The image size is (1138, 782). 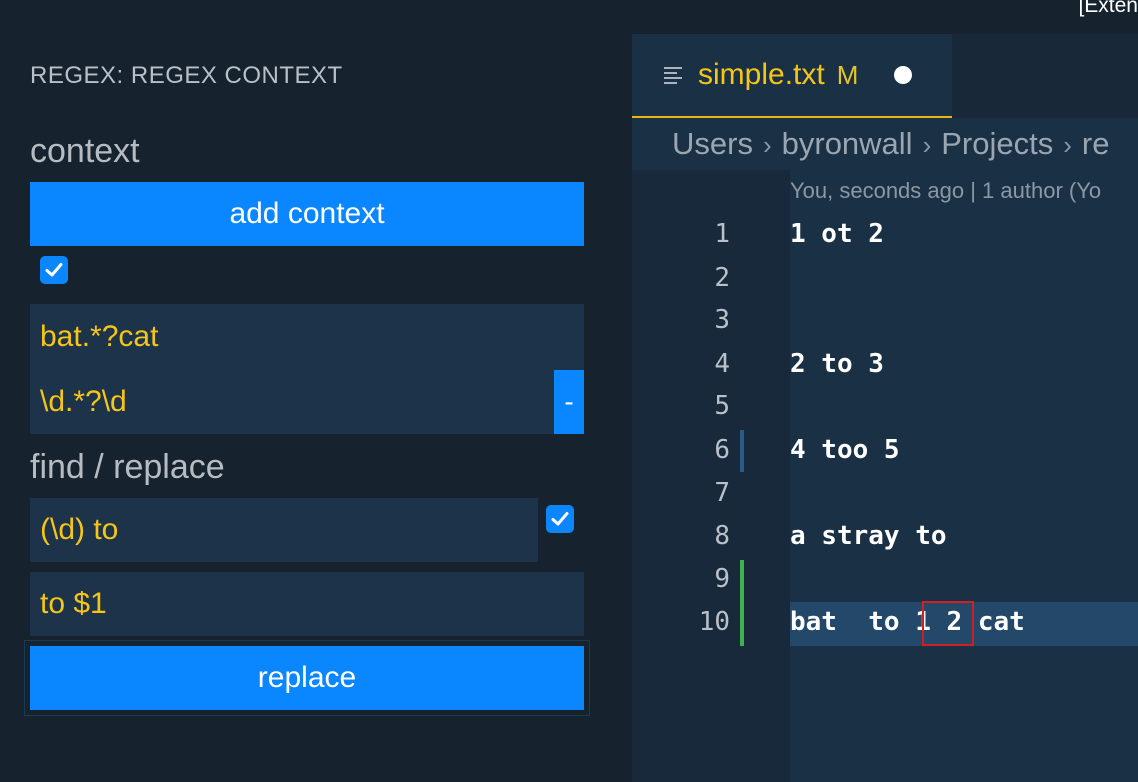 I want to click on context-enabled-checkbox, so click(x=54, y=270).